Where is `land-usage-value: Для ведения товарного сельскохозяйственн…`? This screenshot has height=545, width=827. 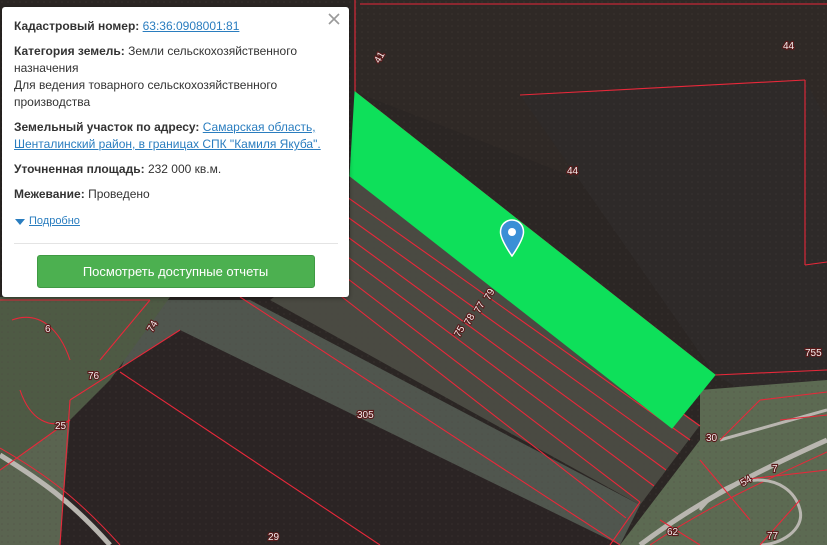 land-usage-value: Для ведения товарного сельскохозяйственн… is located at coordinates (146, 93).